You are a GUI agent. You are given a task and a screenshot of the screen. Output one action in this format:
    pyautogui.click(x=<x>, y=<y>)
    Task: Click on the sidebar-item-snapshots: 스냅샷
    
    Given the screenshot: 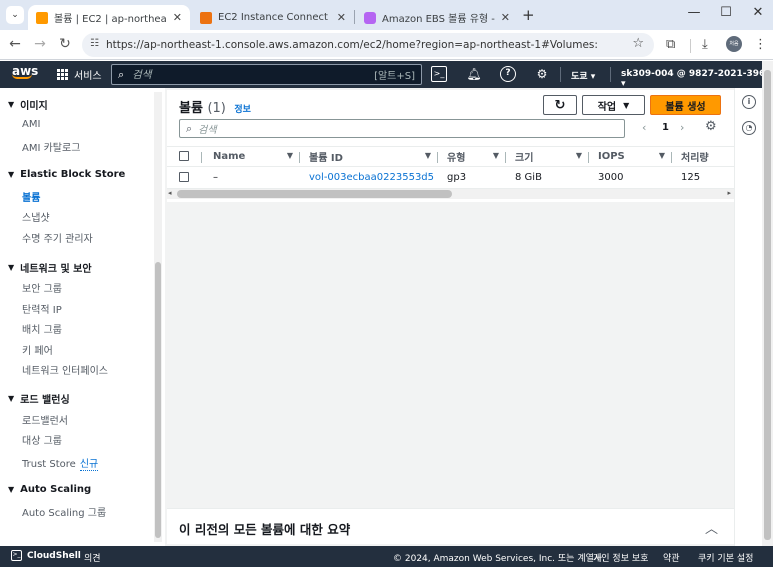 What is the action you would take?
    pyautogui.click(x=36, y=216)
    